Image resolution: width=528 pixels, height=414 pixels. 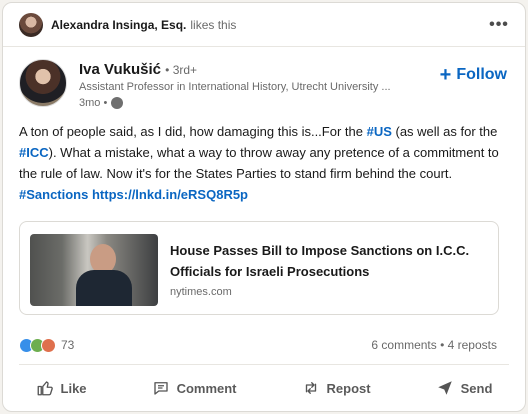 I want to click on repost-icon, so click(x=311, y=388).